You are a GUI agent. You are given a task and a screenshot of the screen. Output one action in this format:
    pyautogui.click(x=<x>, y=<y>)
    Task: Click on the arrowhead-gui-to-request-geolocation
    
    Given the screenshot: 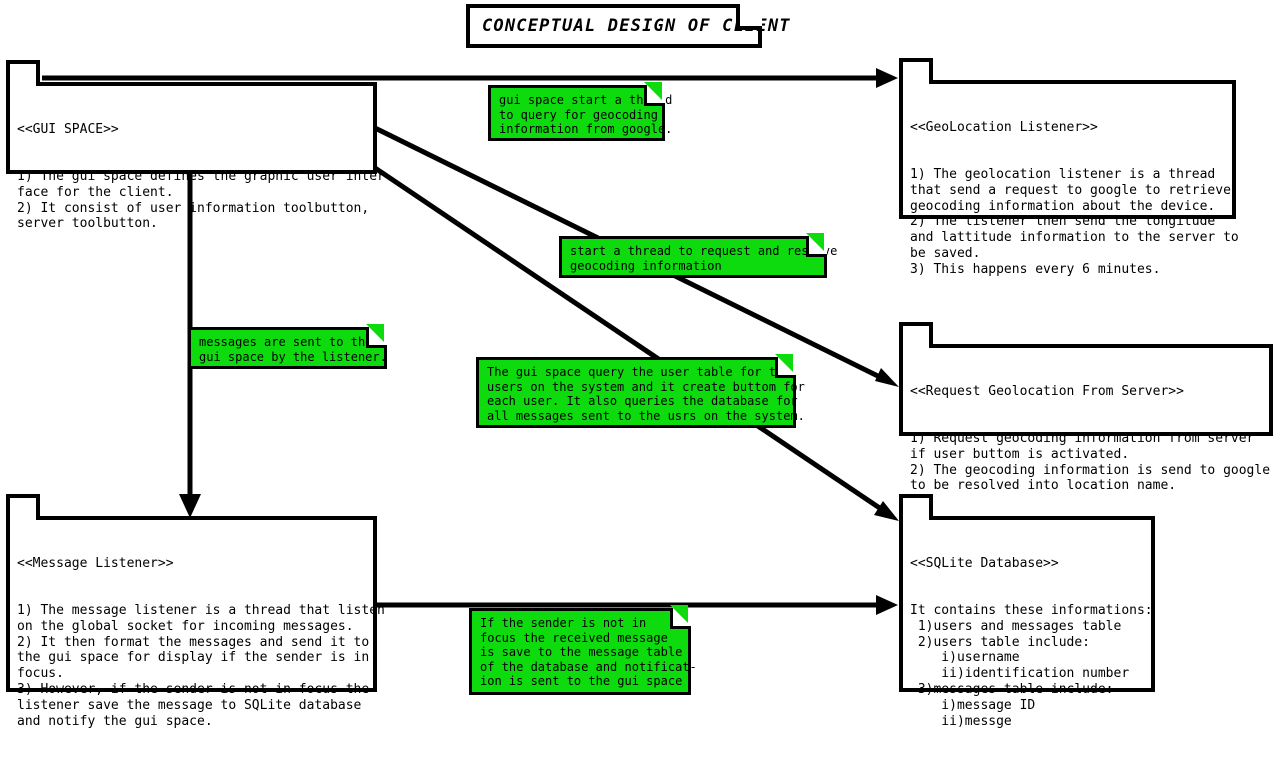 What is the action you would take?
    pyautogui.click(x=887, y=377)
    